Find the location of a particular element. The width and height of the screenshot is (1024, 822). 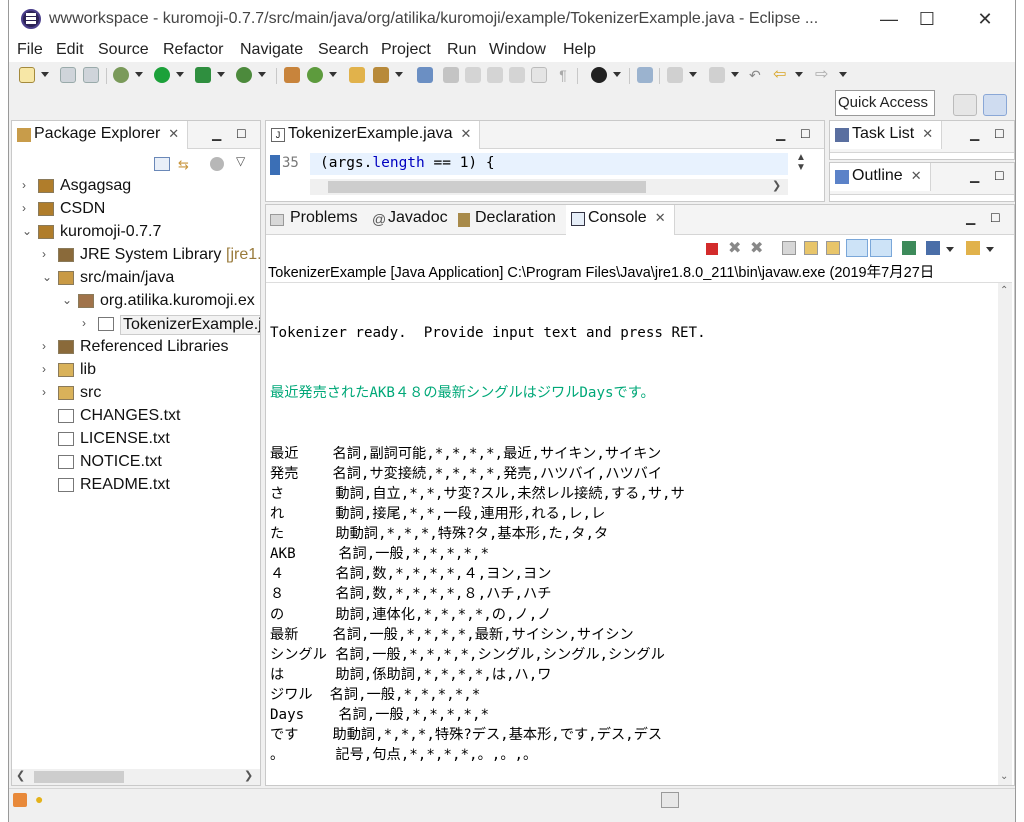

rss-icon is located at coordinates (20, 800).